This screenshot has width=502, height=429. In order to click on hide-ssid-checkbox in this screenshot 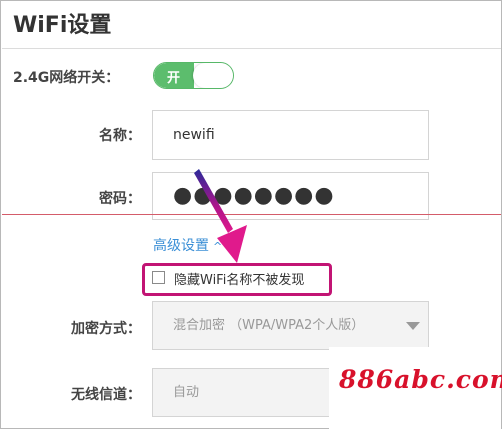, I will do `click(158, 277)`.